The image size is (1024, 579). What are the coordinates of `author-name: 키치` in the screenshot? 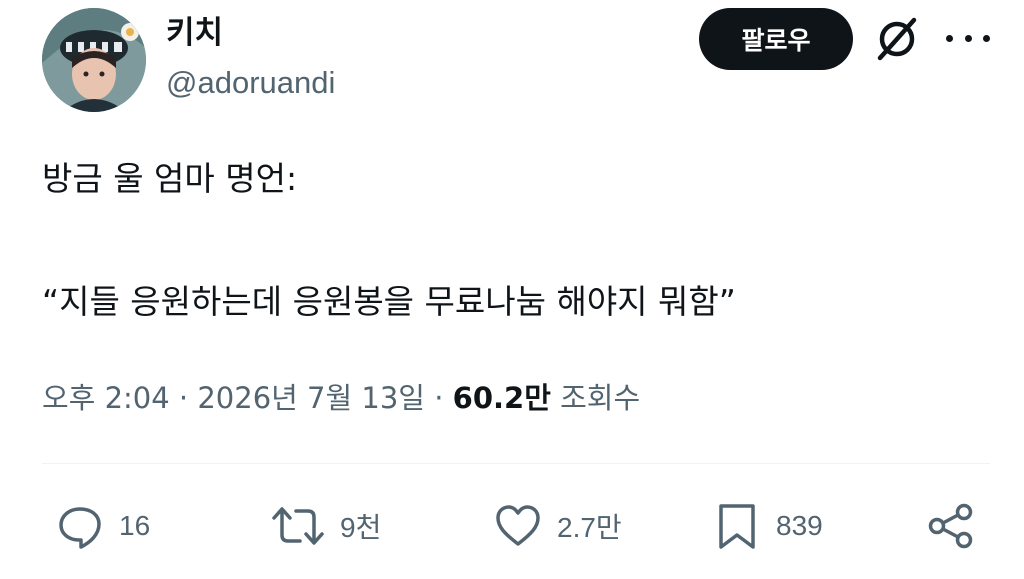 It's located at (194, 33).